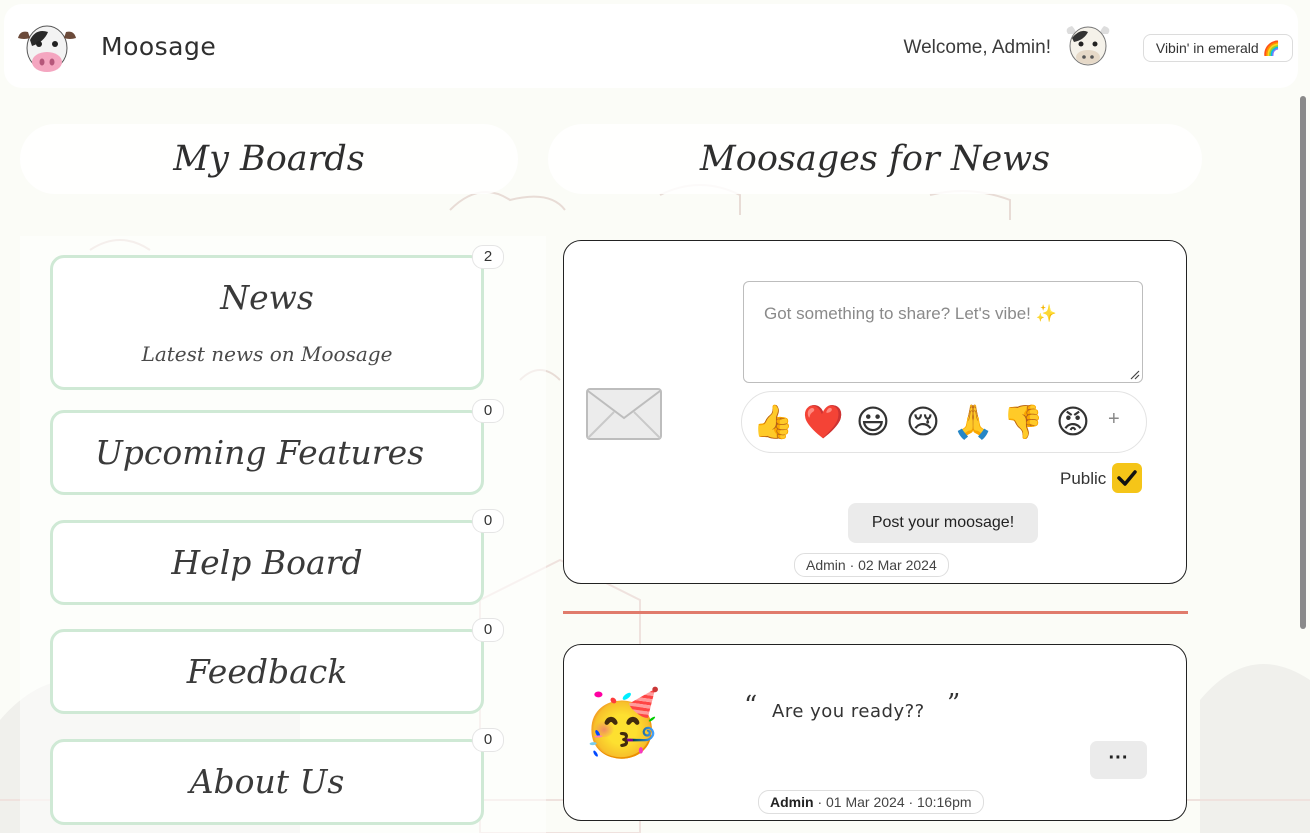  Describe the element at coordinates (773, 422) in the screenshot. I see `thumbs-up-emoji-button: 👍` at that location.